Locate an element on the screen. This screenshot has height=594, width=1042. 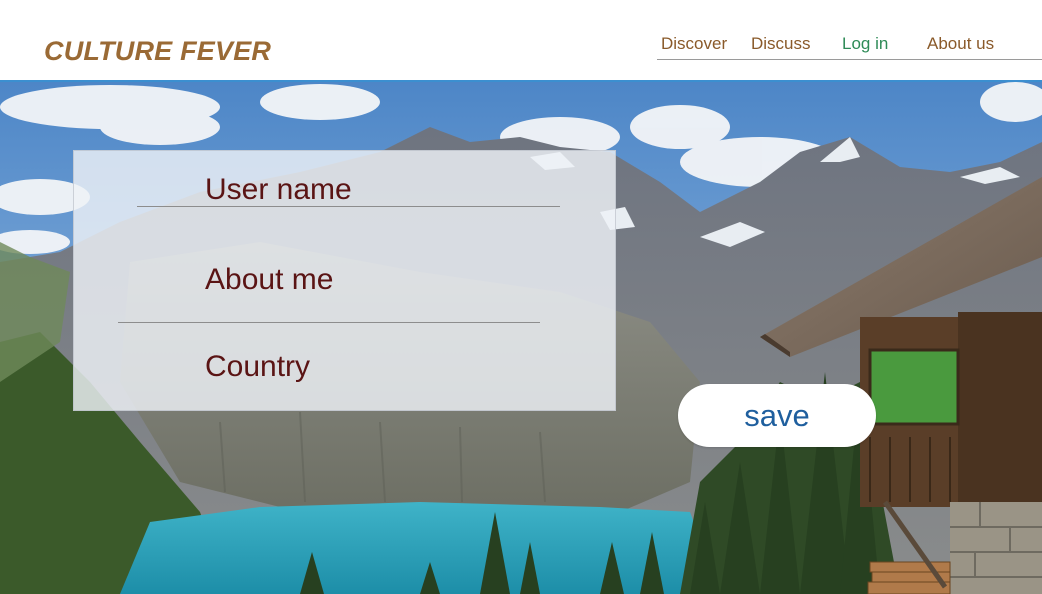
main-nav: Discover Discuss Log in About us is located at coordinates (849, 46).